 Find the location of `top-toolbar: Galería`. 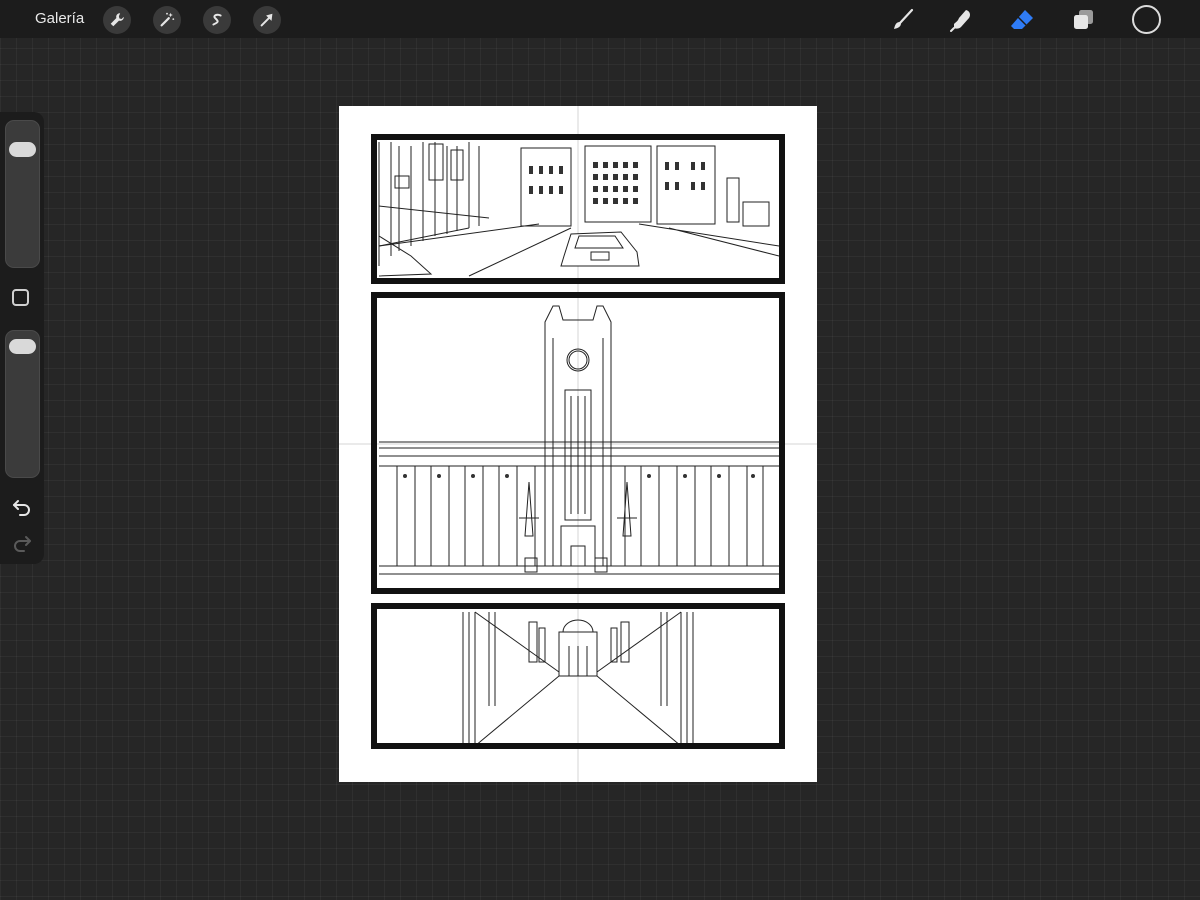

top-toolbar: Galería is located at coordinates (600, 19).